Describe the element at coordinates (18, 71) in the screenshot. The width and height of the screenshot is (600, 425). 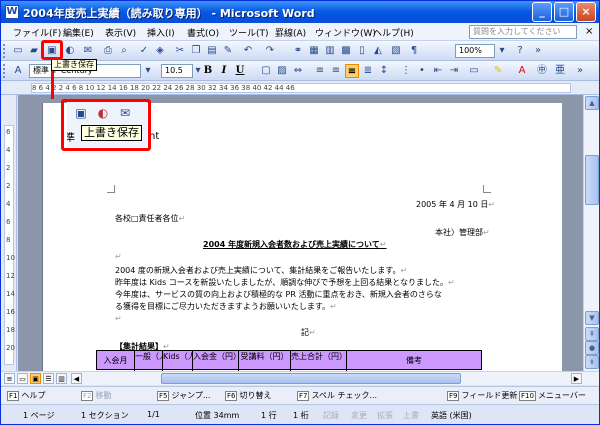
I see `styles-pane-icon: A` at that location.